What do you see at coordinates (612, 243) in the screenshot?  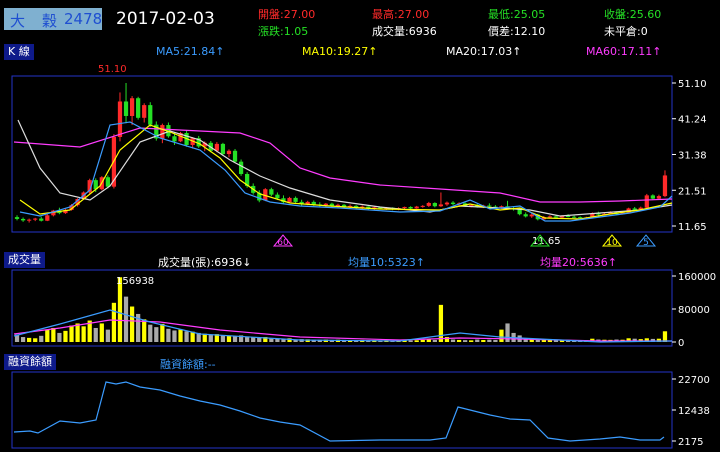 I see `period-marker-label: 10` at bounding box center [612, 243].